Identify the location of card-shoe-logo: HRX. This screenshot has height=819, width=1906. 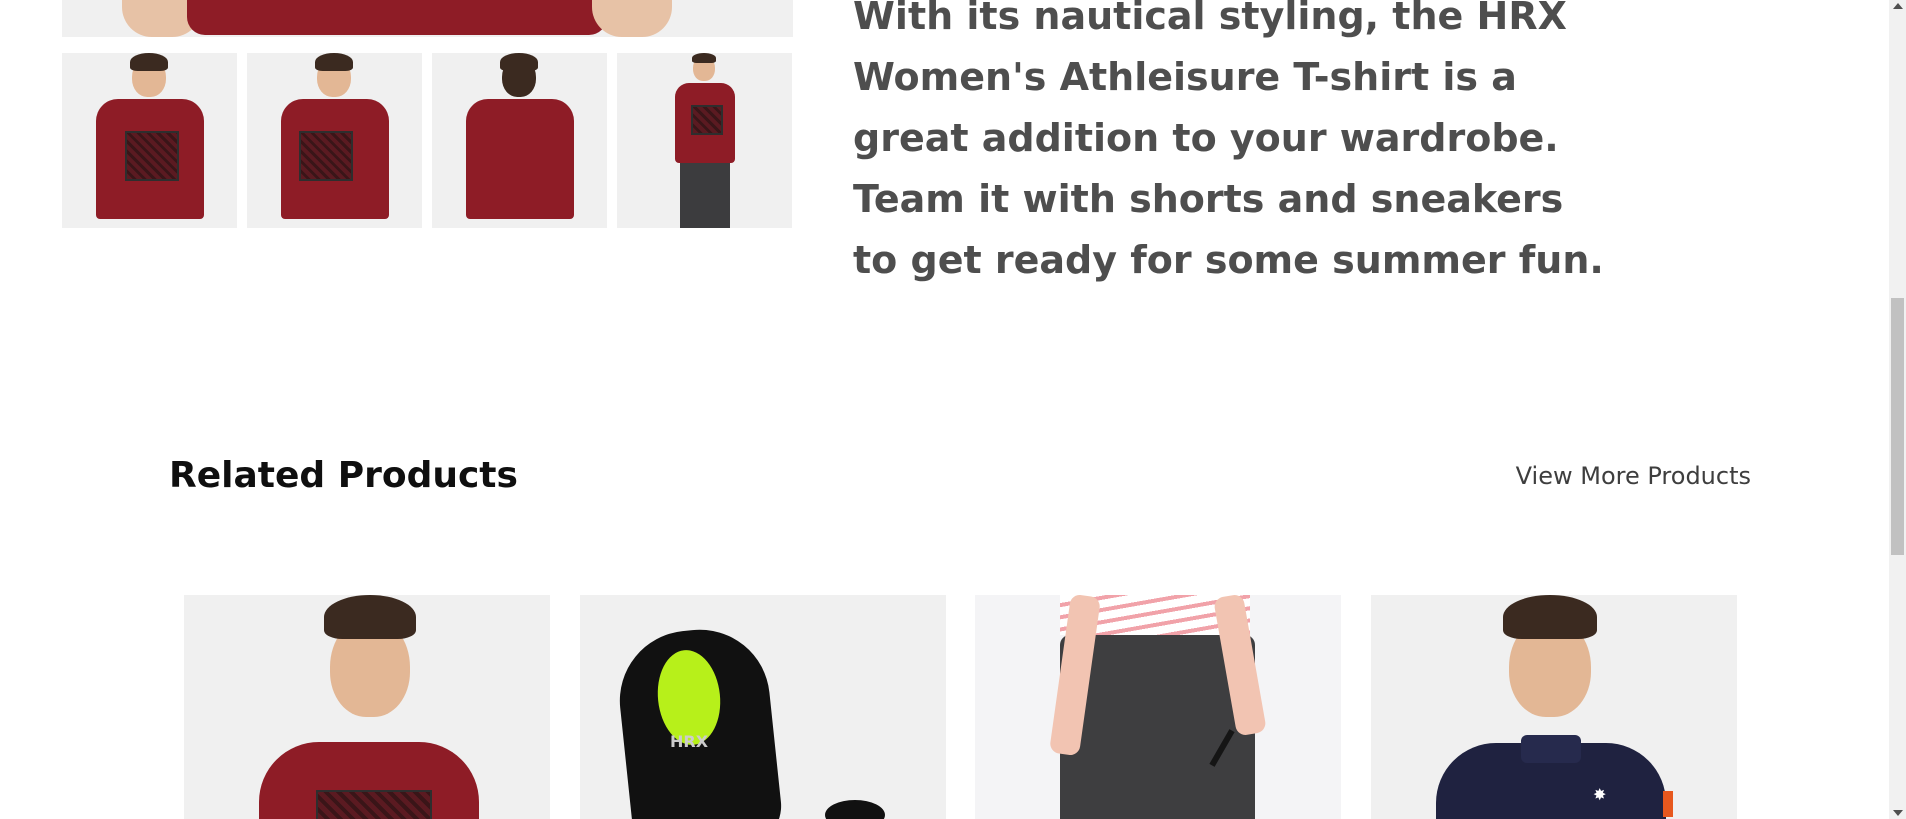
(689, 741).